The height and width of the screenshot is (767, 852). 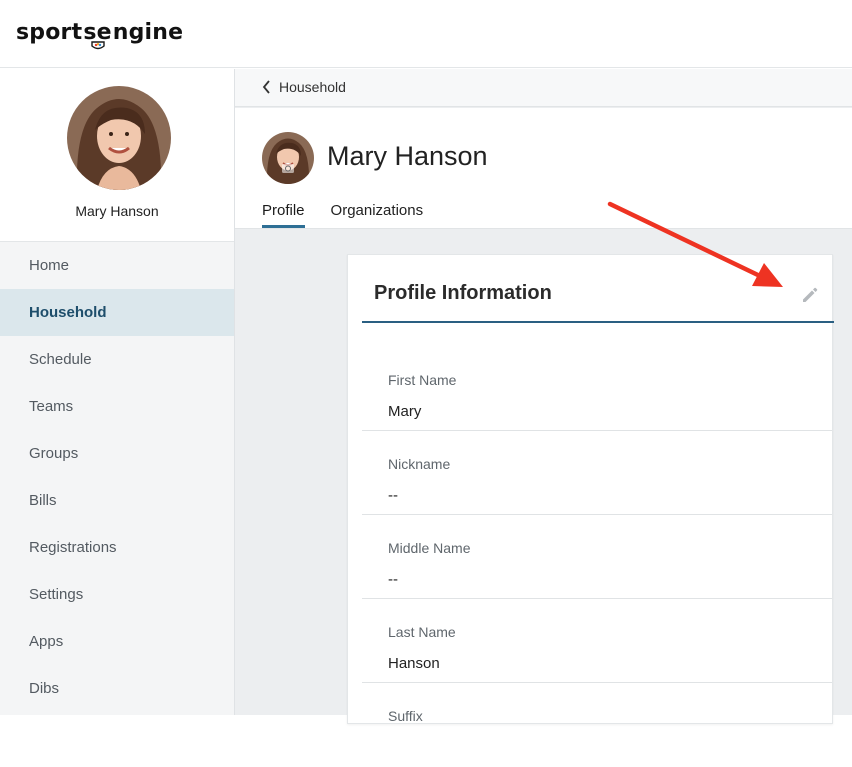 What do you see at coordinates (543, 168) in the screenshot?
I see `page-header: Mary Hanson Profile Organizations` at bounding box center [543, 168].